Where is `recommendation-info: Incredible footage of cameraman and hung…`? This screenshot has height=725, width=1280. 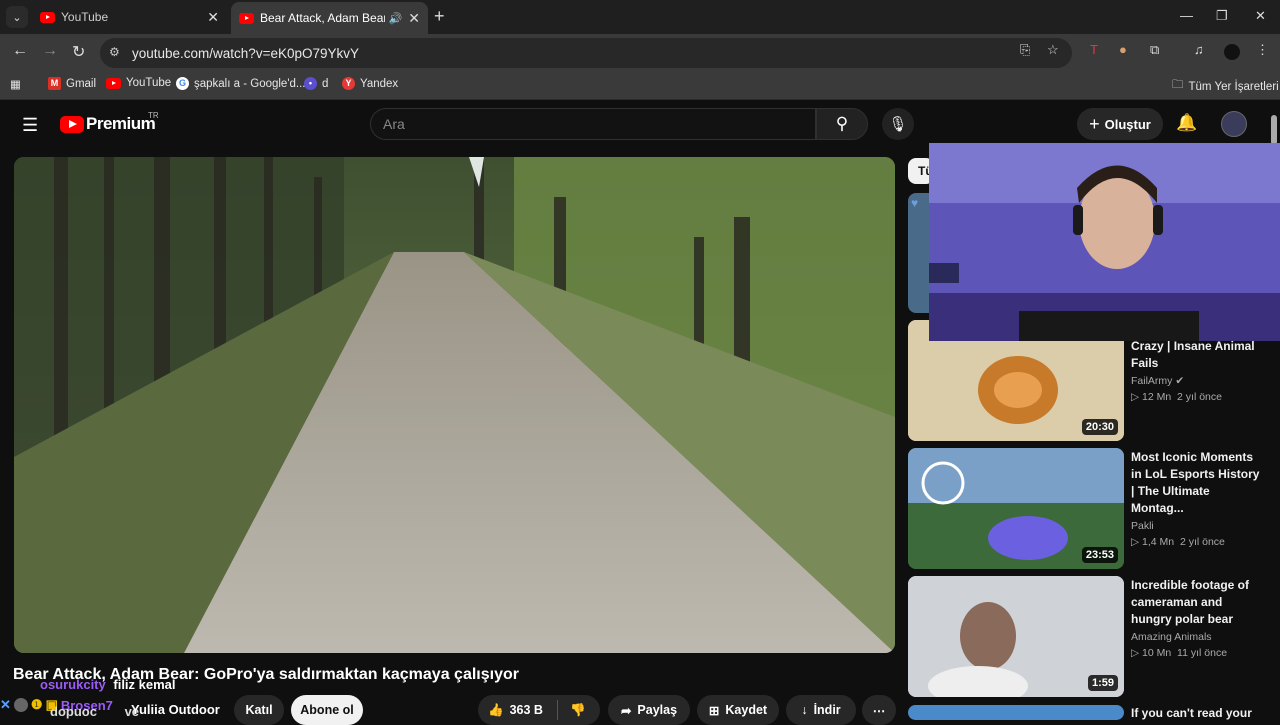 recommendation-info: Incredible footage of cameraman and hung… is located at coordinates (1196, 618).